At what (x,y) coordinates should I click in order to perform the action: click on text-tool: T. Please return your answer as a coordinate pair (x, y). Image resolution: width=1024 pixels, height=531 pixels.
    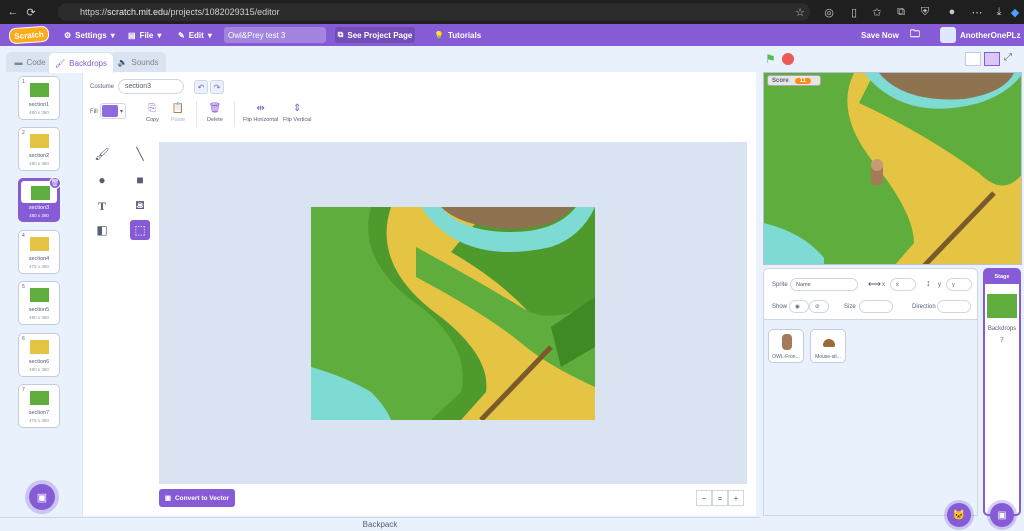
    Looking at the image, I should click on (102, 206).